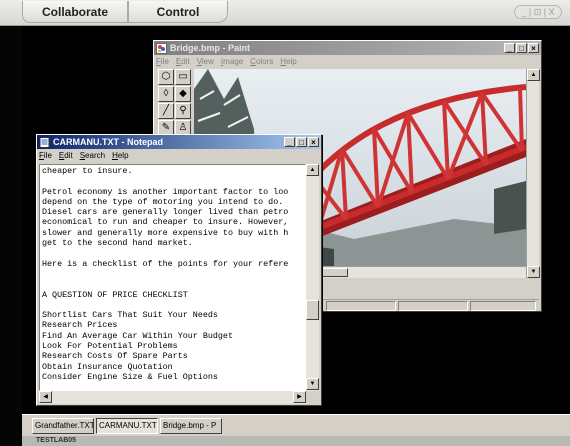 Image resolution: width=570 pixels, height=446 pixels. I want to click on menu-view: View, so click(205, 61).